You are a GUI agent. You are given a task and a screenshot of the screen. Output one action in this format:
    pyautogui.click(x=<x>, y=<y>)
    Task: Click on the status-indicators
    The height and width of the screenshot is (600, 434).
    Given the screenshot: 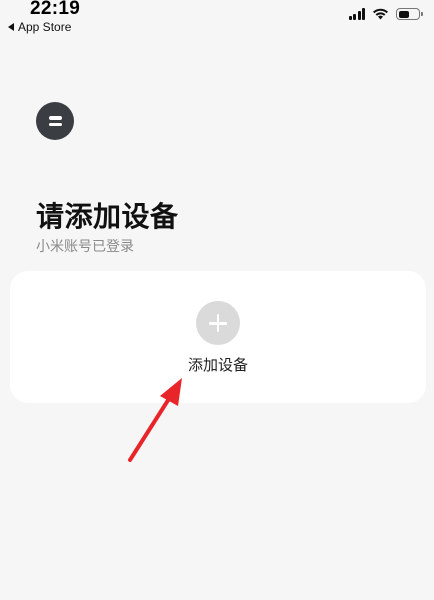 What is the action you would take?
    pyautogui.click(x=385, y=14)
    